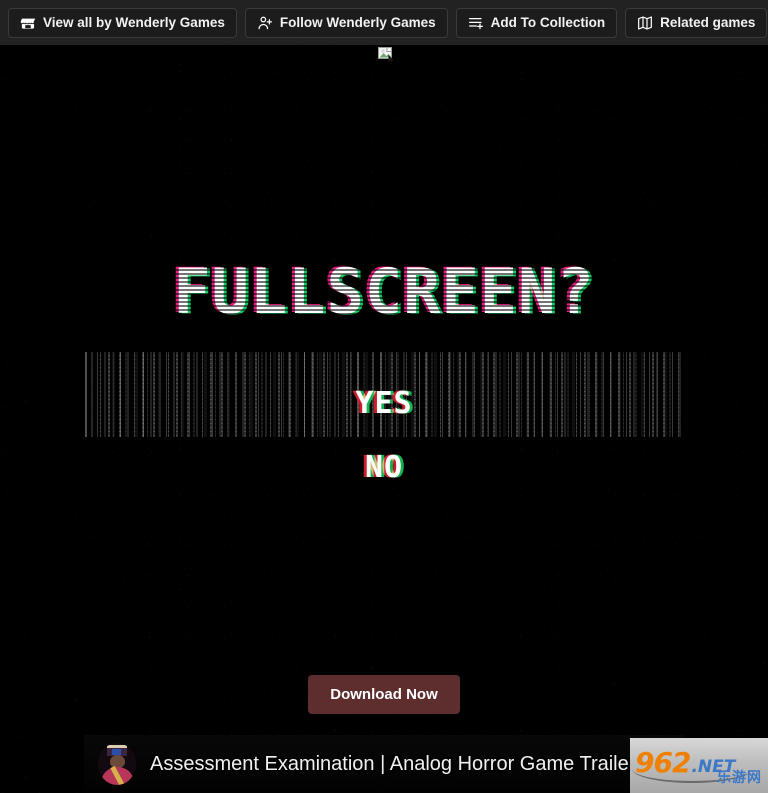  I want to click on person-plus-icon, so click(265, 23).